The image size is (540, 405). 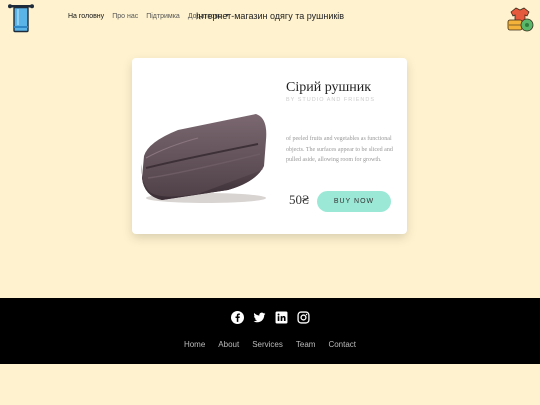 I want to click on footer-link-services: Services, so click(x=267, y=344).